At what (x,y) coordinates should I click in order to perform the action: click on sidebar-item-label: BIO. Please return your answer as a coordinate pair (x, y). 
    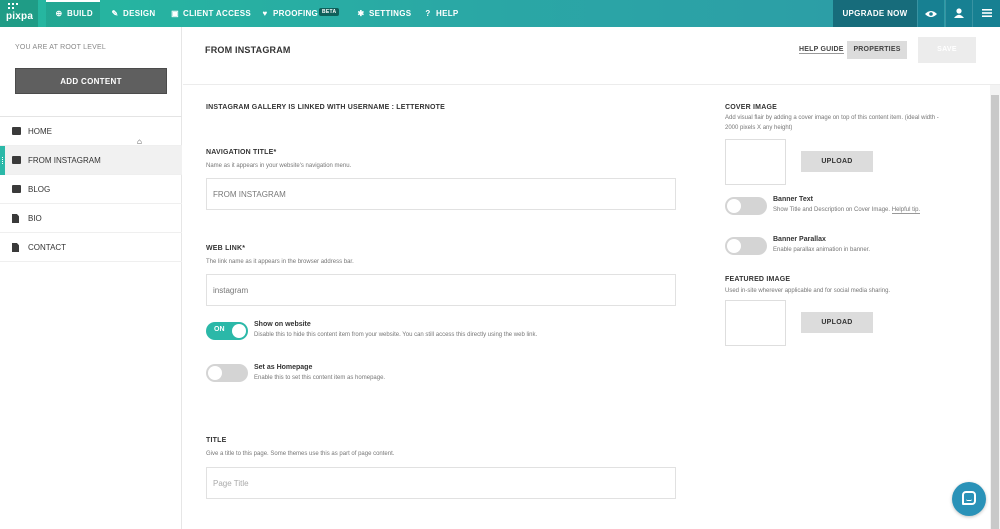
    Looking at the image, I should click on (35, 218).